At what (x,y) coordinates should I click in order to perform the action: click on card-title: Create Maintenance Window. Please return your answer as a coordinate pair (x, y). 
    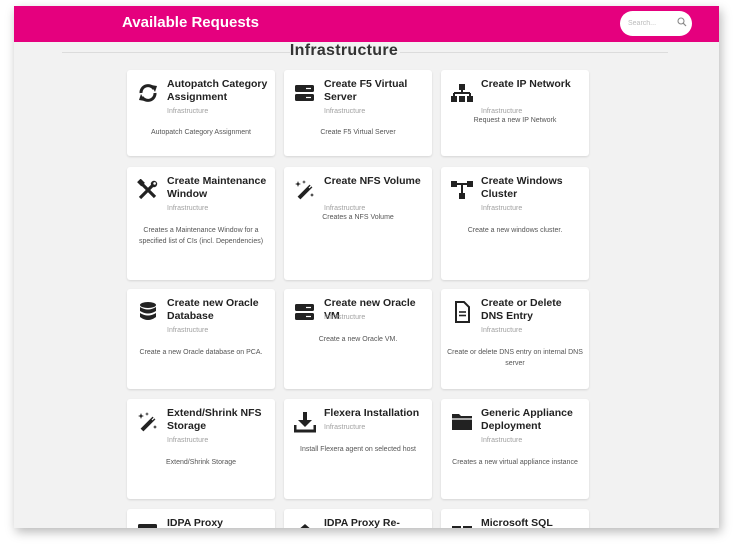
    Looking at the image, I should click on (217, 187).